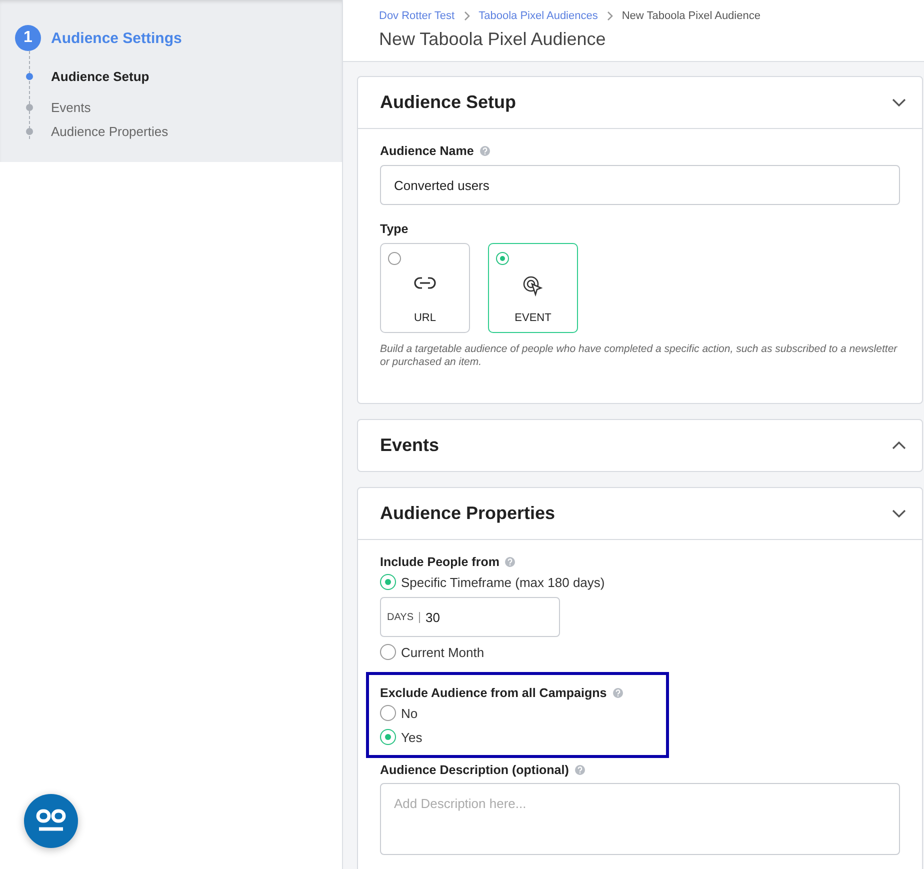 This screenshot has height=869, width=924. I want to click on field-label: Audience Description (optional), so click(474, 770).